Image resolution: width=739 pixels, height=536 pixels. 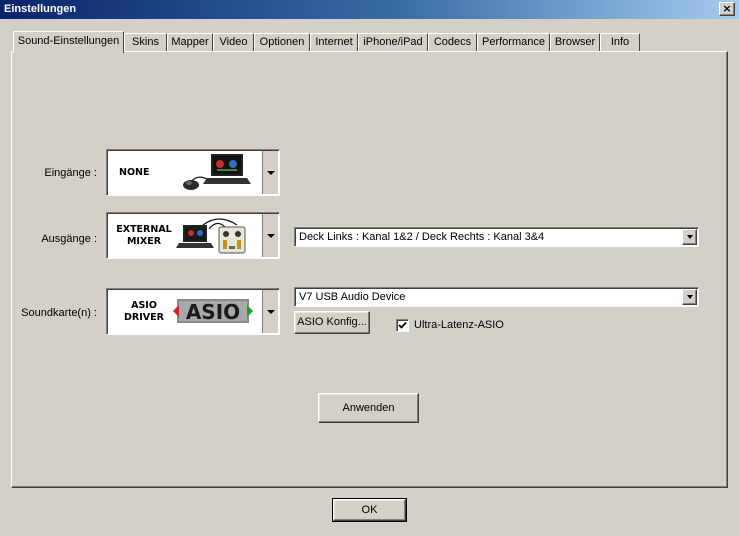 I want to click on inputs-selector: NONE, so click(x=193, y=172).